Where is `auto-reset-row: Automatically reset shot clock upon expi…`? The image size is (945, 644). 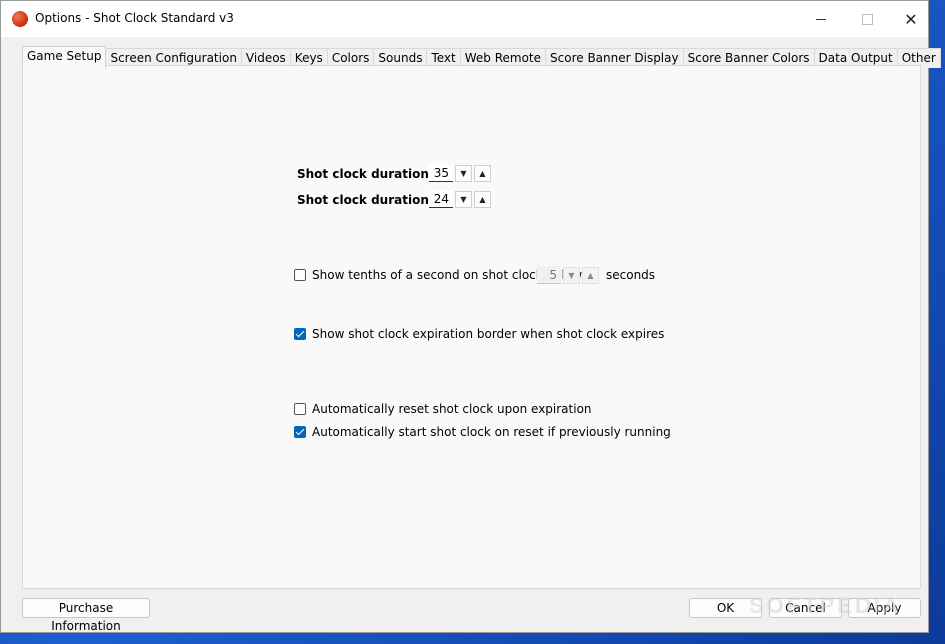
auto-reset-row: Automatically reset shot clock upon expi… is located at coordinates (443, 409).